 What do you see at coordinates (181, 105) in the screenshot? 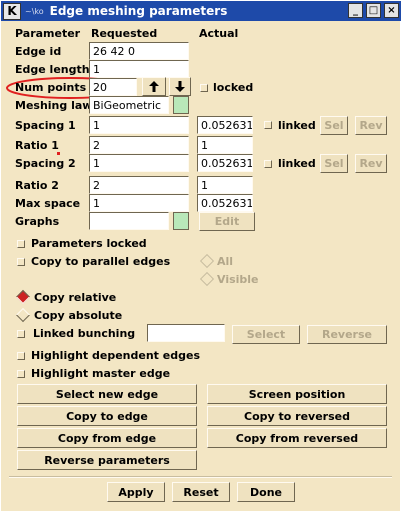
I see `meshing-law-color-swatch` at bounding box center [181, 105].